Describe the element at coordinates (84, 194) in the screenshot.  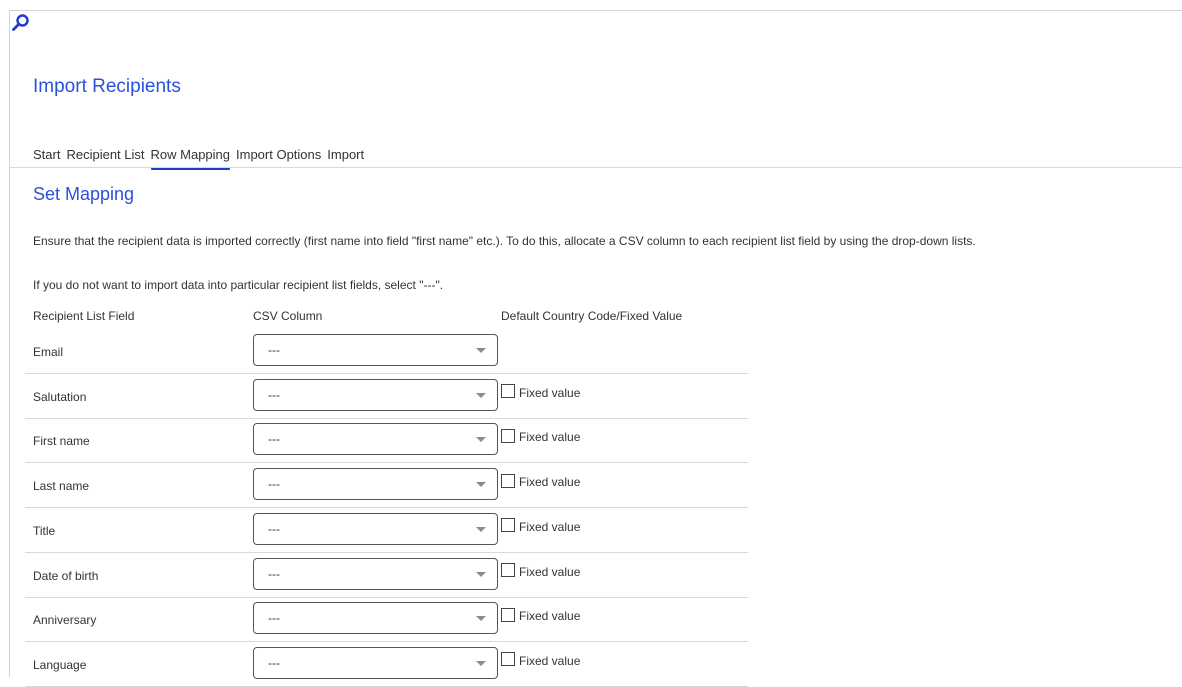
I see `section-title: Set Mapping` at that location.